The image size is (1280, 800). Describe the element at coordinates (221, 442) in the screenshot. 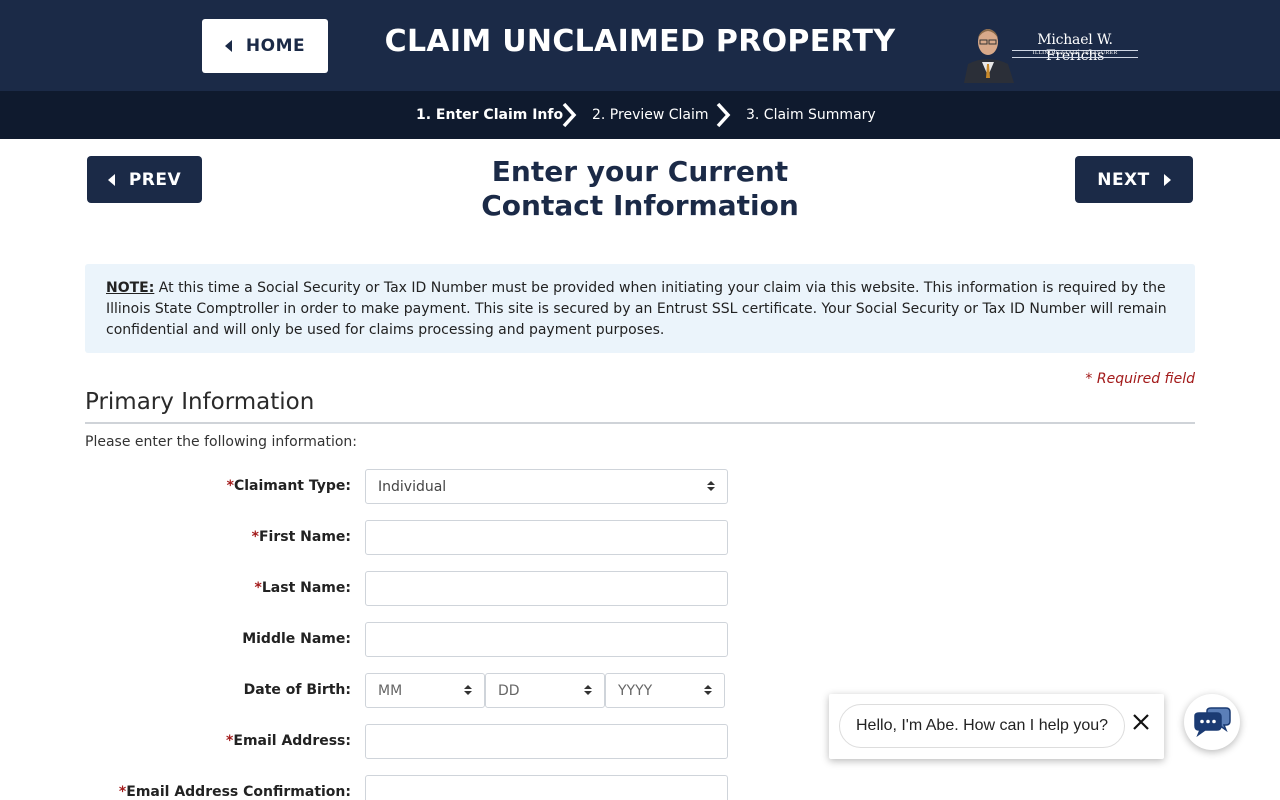

I see `section-instructions: Please enter the following information:` at that location.